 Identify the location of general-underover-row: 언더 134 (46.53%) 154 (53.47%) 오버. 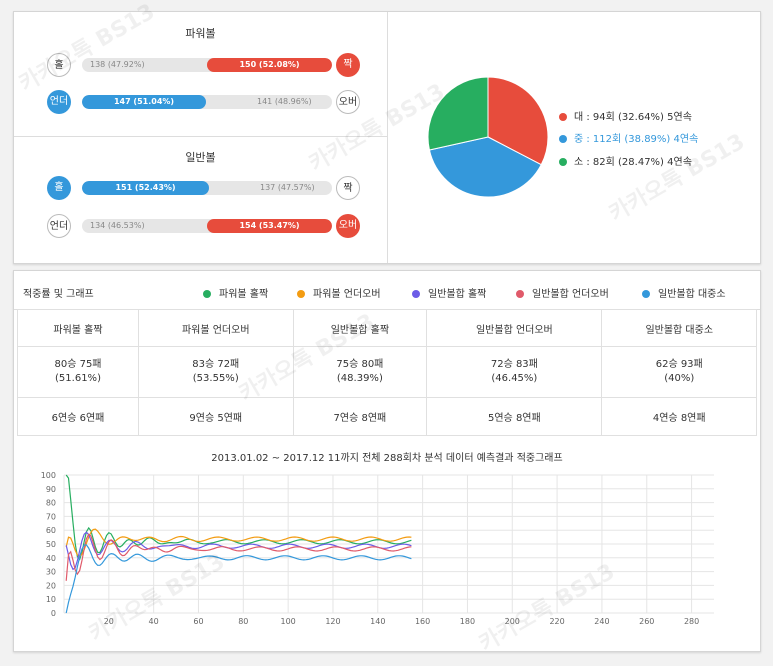
(200, 227).